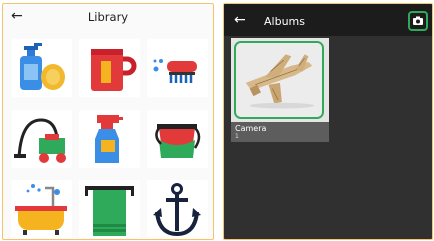 The height and width of the screenshot is (241, 434). I want to click on library-item-scrub-brush, so click(177, 68).